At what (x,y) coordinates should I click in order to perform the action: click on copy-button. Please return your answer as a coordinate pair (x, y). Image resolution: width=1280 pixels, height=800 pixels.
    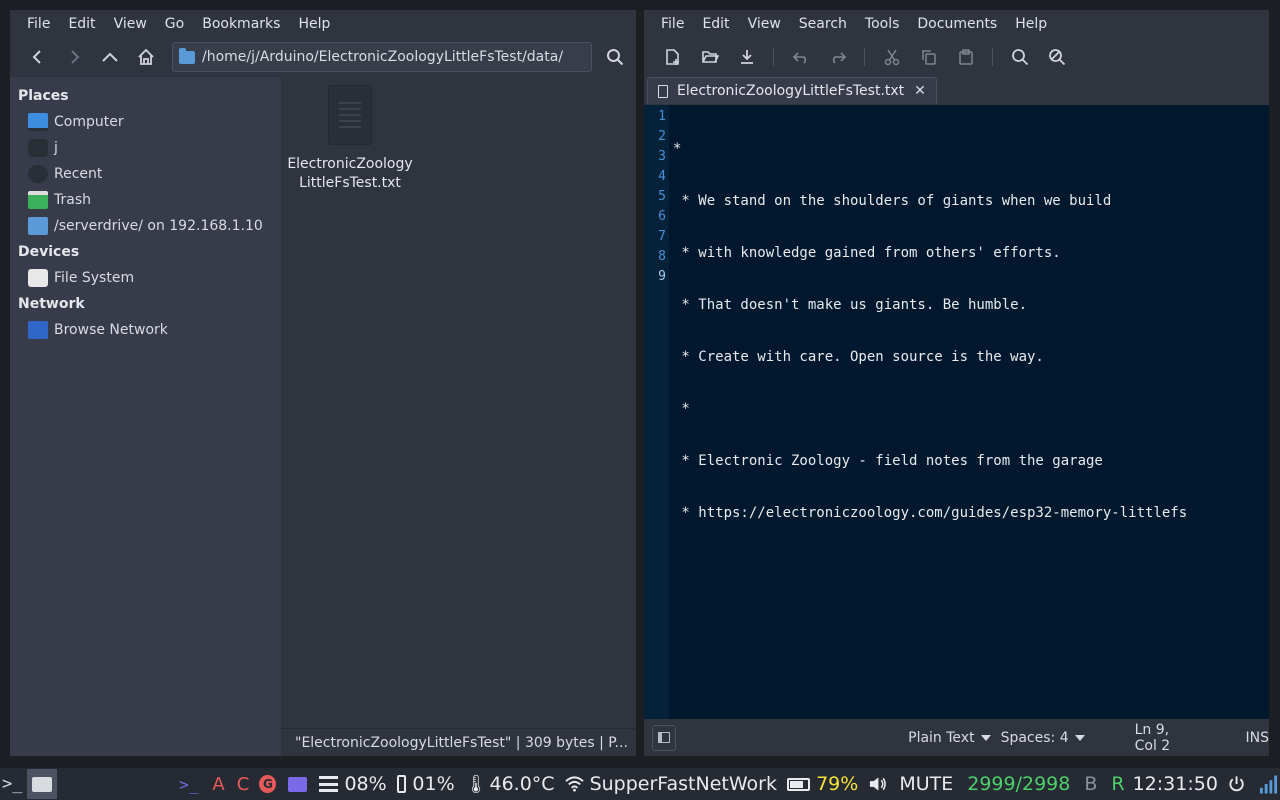
    Looking at the image, I should click on (928, 57).